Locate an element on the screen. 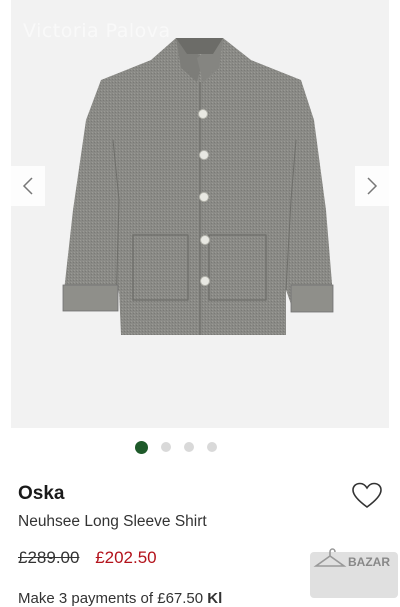 The height and width of the screenshot is (607, 400). previous-image-button is located at coordinates (28, 186).